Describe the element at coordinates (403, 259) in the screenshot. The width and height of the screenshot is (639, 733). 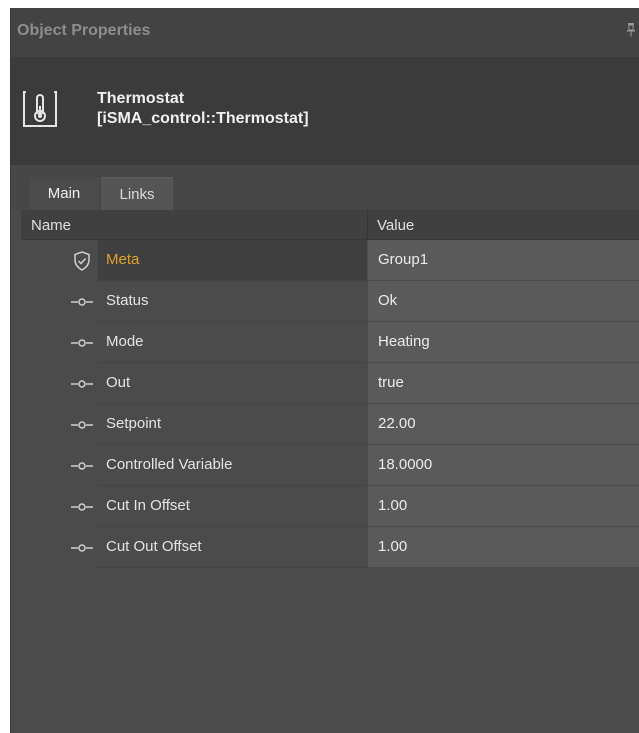
I see `property-value: Group1` at that location.